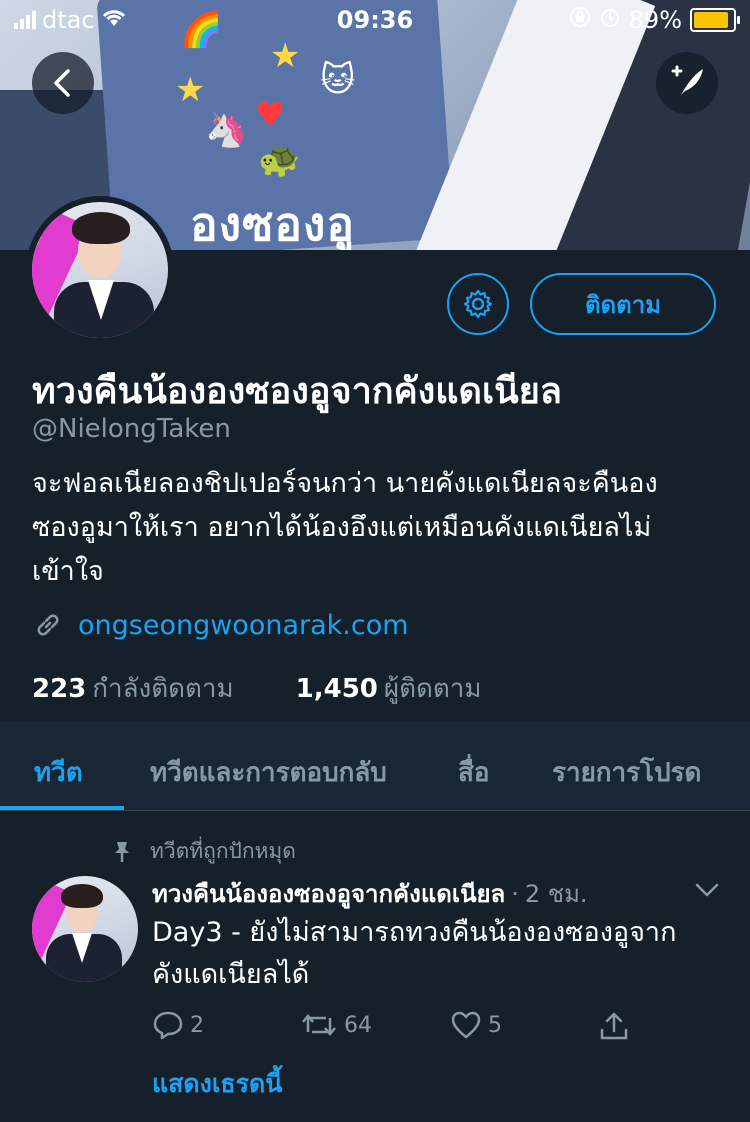  What do you see at coordinates (122, 851) in the screenshot?
I see `pin-icon` at bounding box center [122, 851].